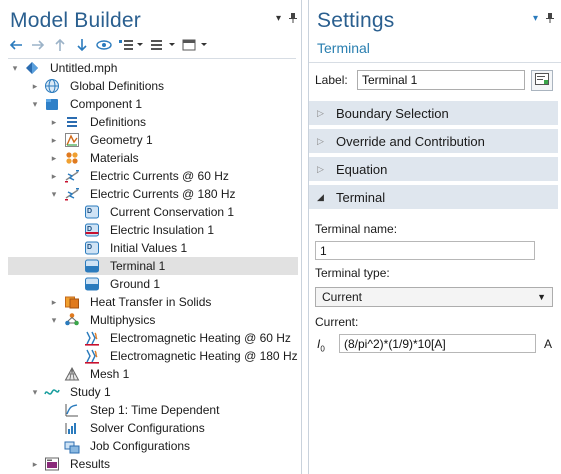 Image resolution: width=561 pixels, height=474 pixels. I want to click on tree-item: ▸ Electric Currents @ 60 Hz, so click(153, 176).